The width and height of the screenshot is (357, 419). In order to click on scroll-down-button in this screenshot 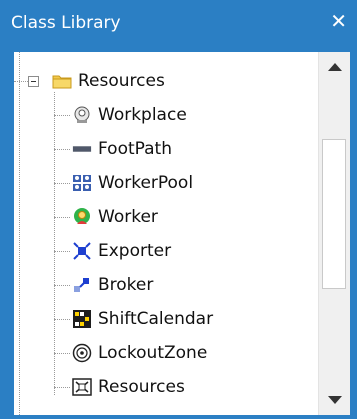, I will do `click(334, 400)`.